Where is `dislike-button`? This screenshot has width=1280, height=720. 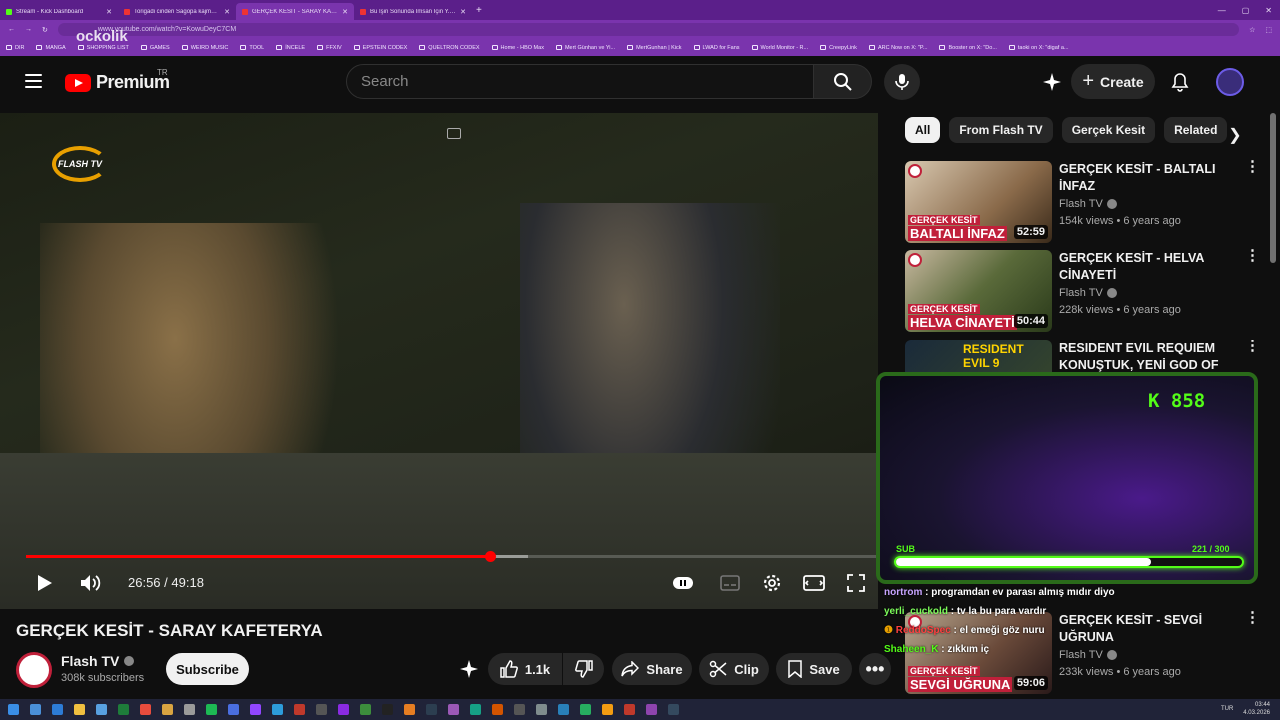
dislike-button is located at coordinates (583, 669).